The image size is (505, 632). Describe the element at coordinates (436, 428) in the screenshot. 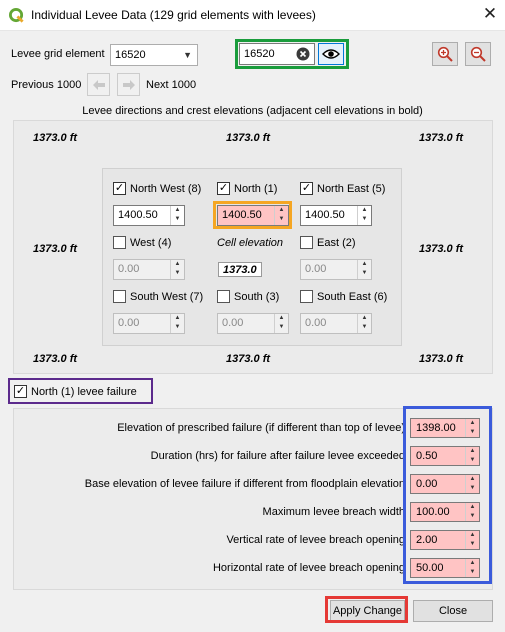

I see `failure-param-value: 1398.00` at that location.